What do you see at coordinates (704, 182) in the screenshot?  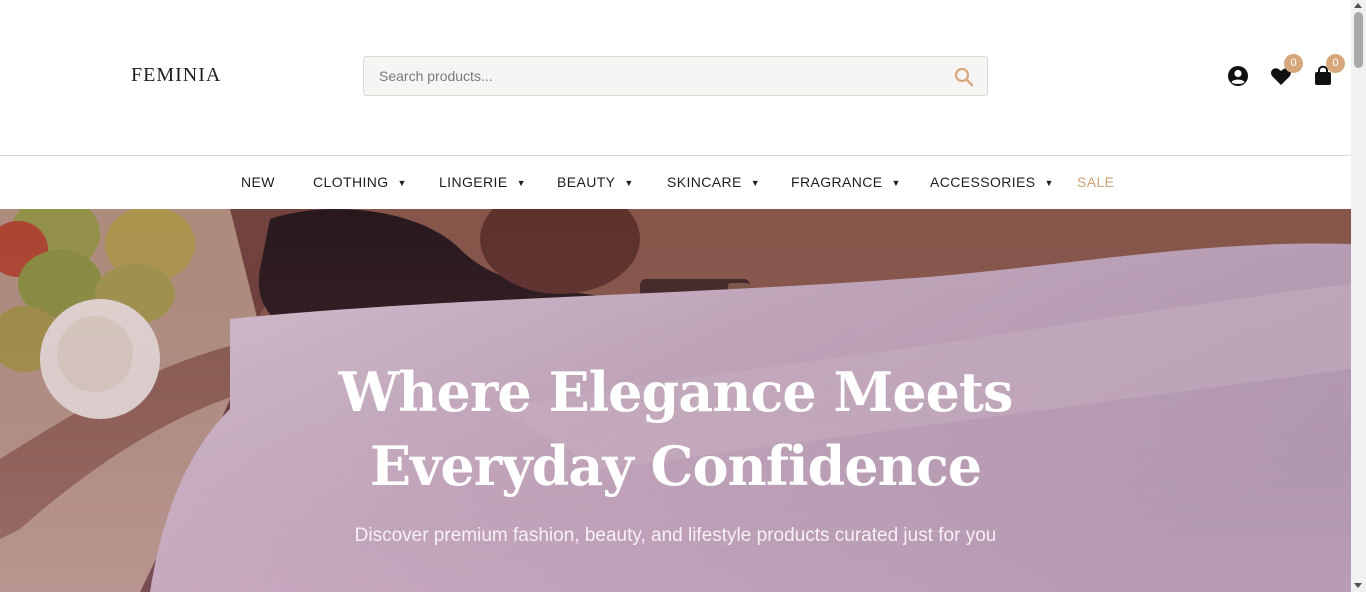 I see `nav-item-label: SKINCARE` at bounding box center [704, 182].